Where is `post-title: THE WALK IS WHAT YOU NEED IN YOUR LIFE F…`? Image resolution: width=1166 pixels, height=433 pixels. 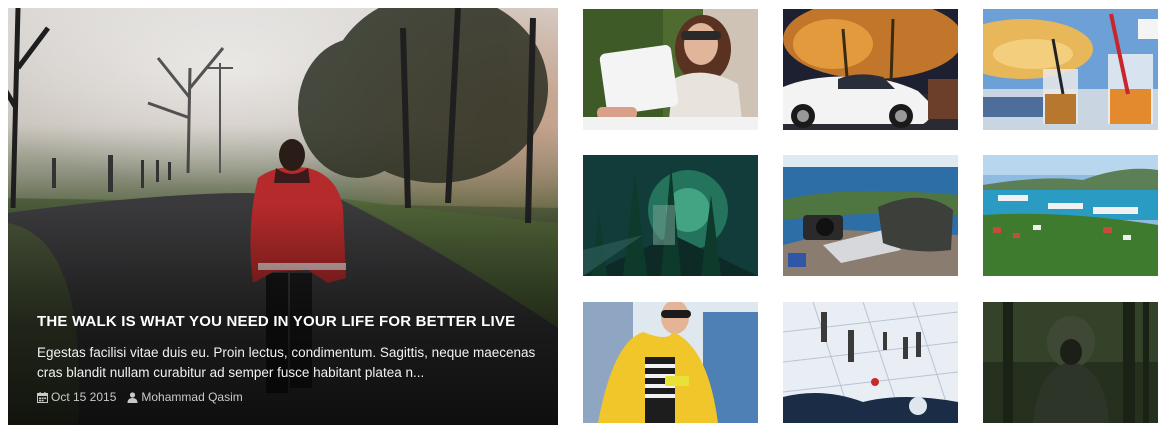
post-title: THE WALK IS WHAT YOU NEED IN YOUR LIFE F… is located at coordinates (287, 322).